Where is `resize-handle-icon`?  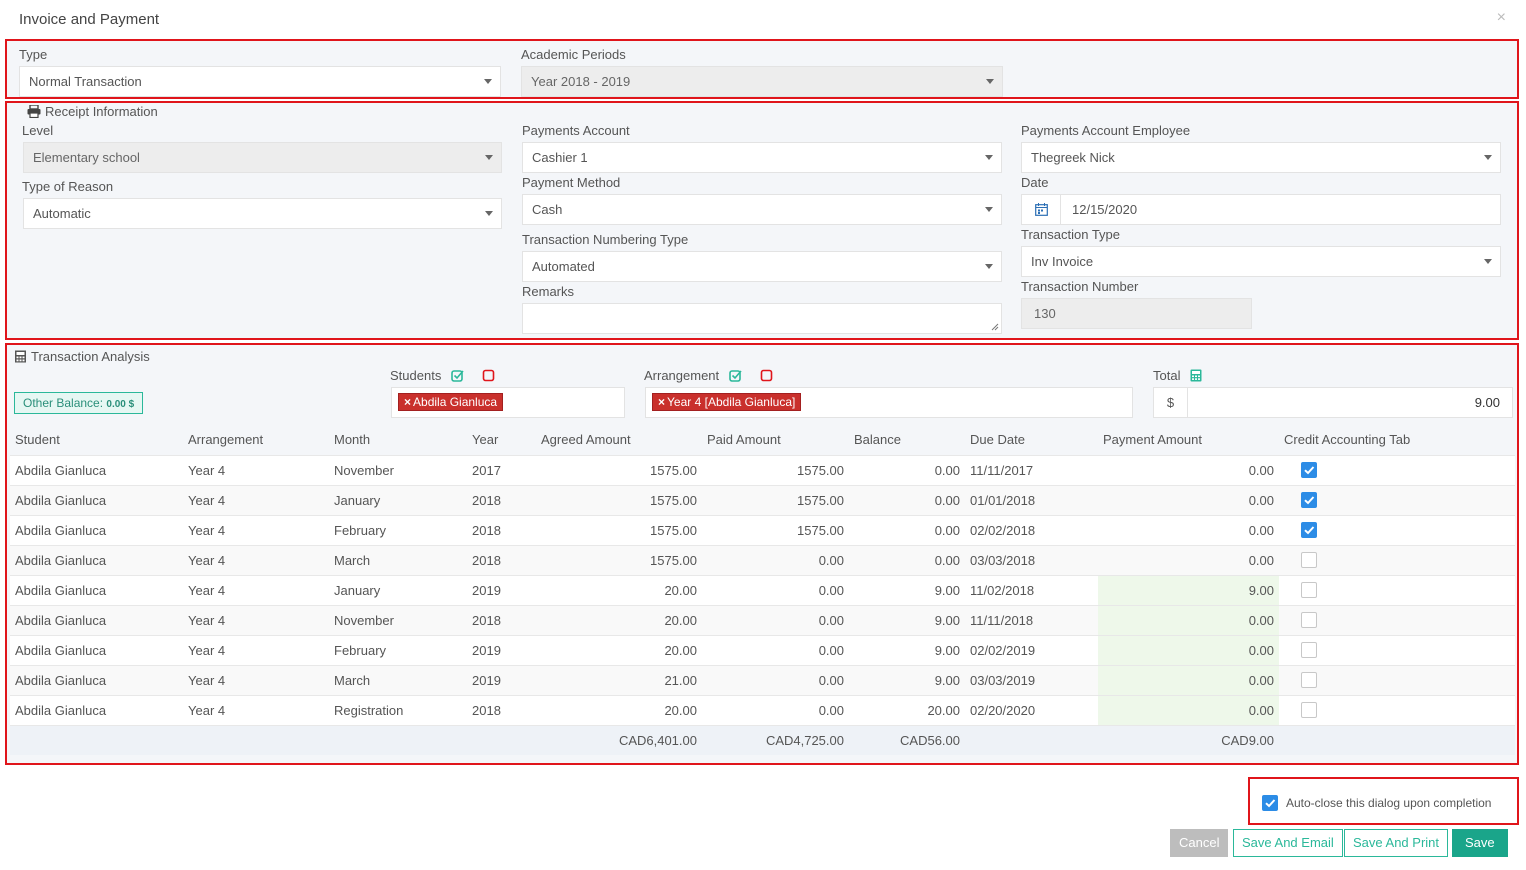
resize-handle-icon is located at coordinates (995, 327).